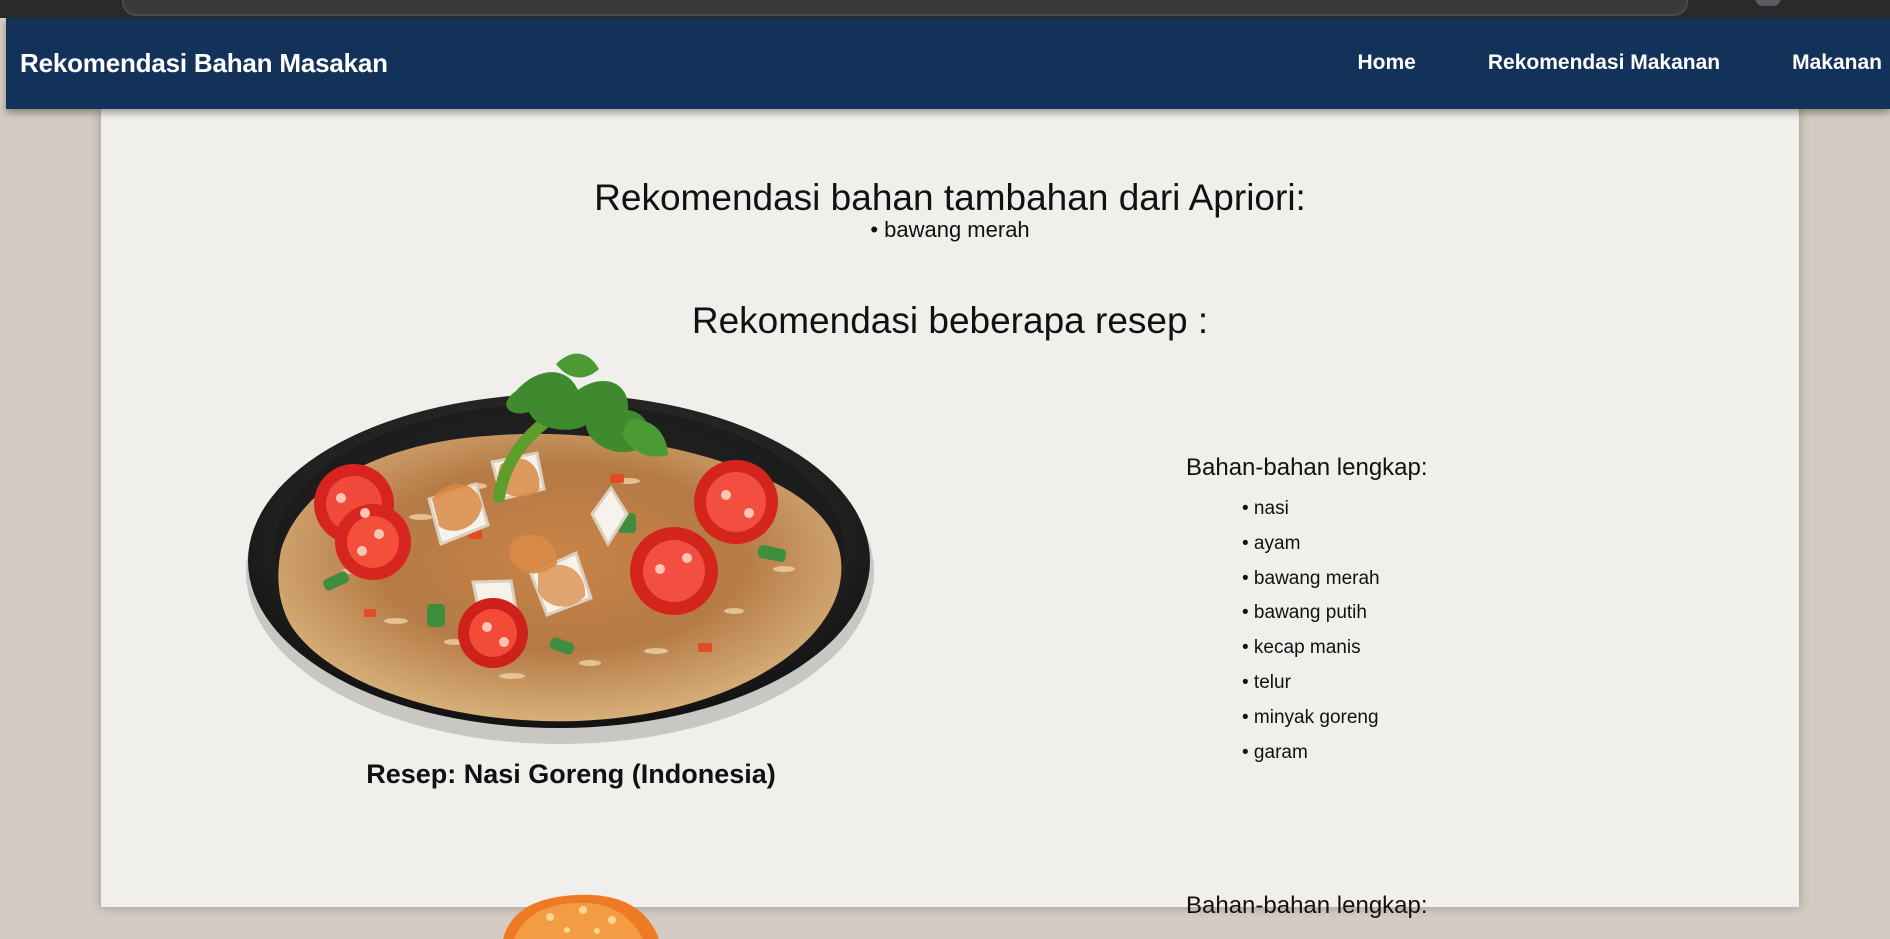  I want to click on apriori-ingredient-list: • bawang merah, so click(950, 230).